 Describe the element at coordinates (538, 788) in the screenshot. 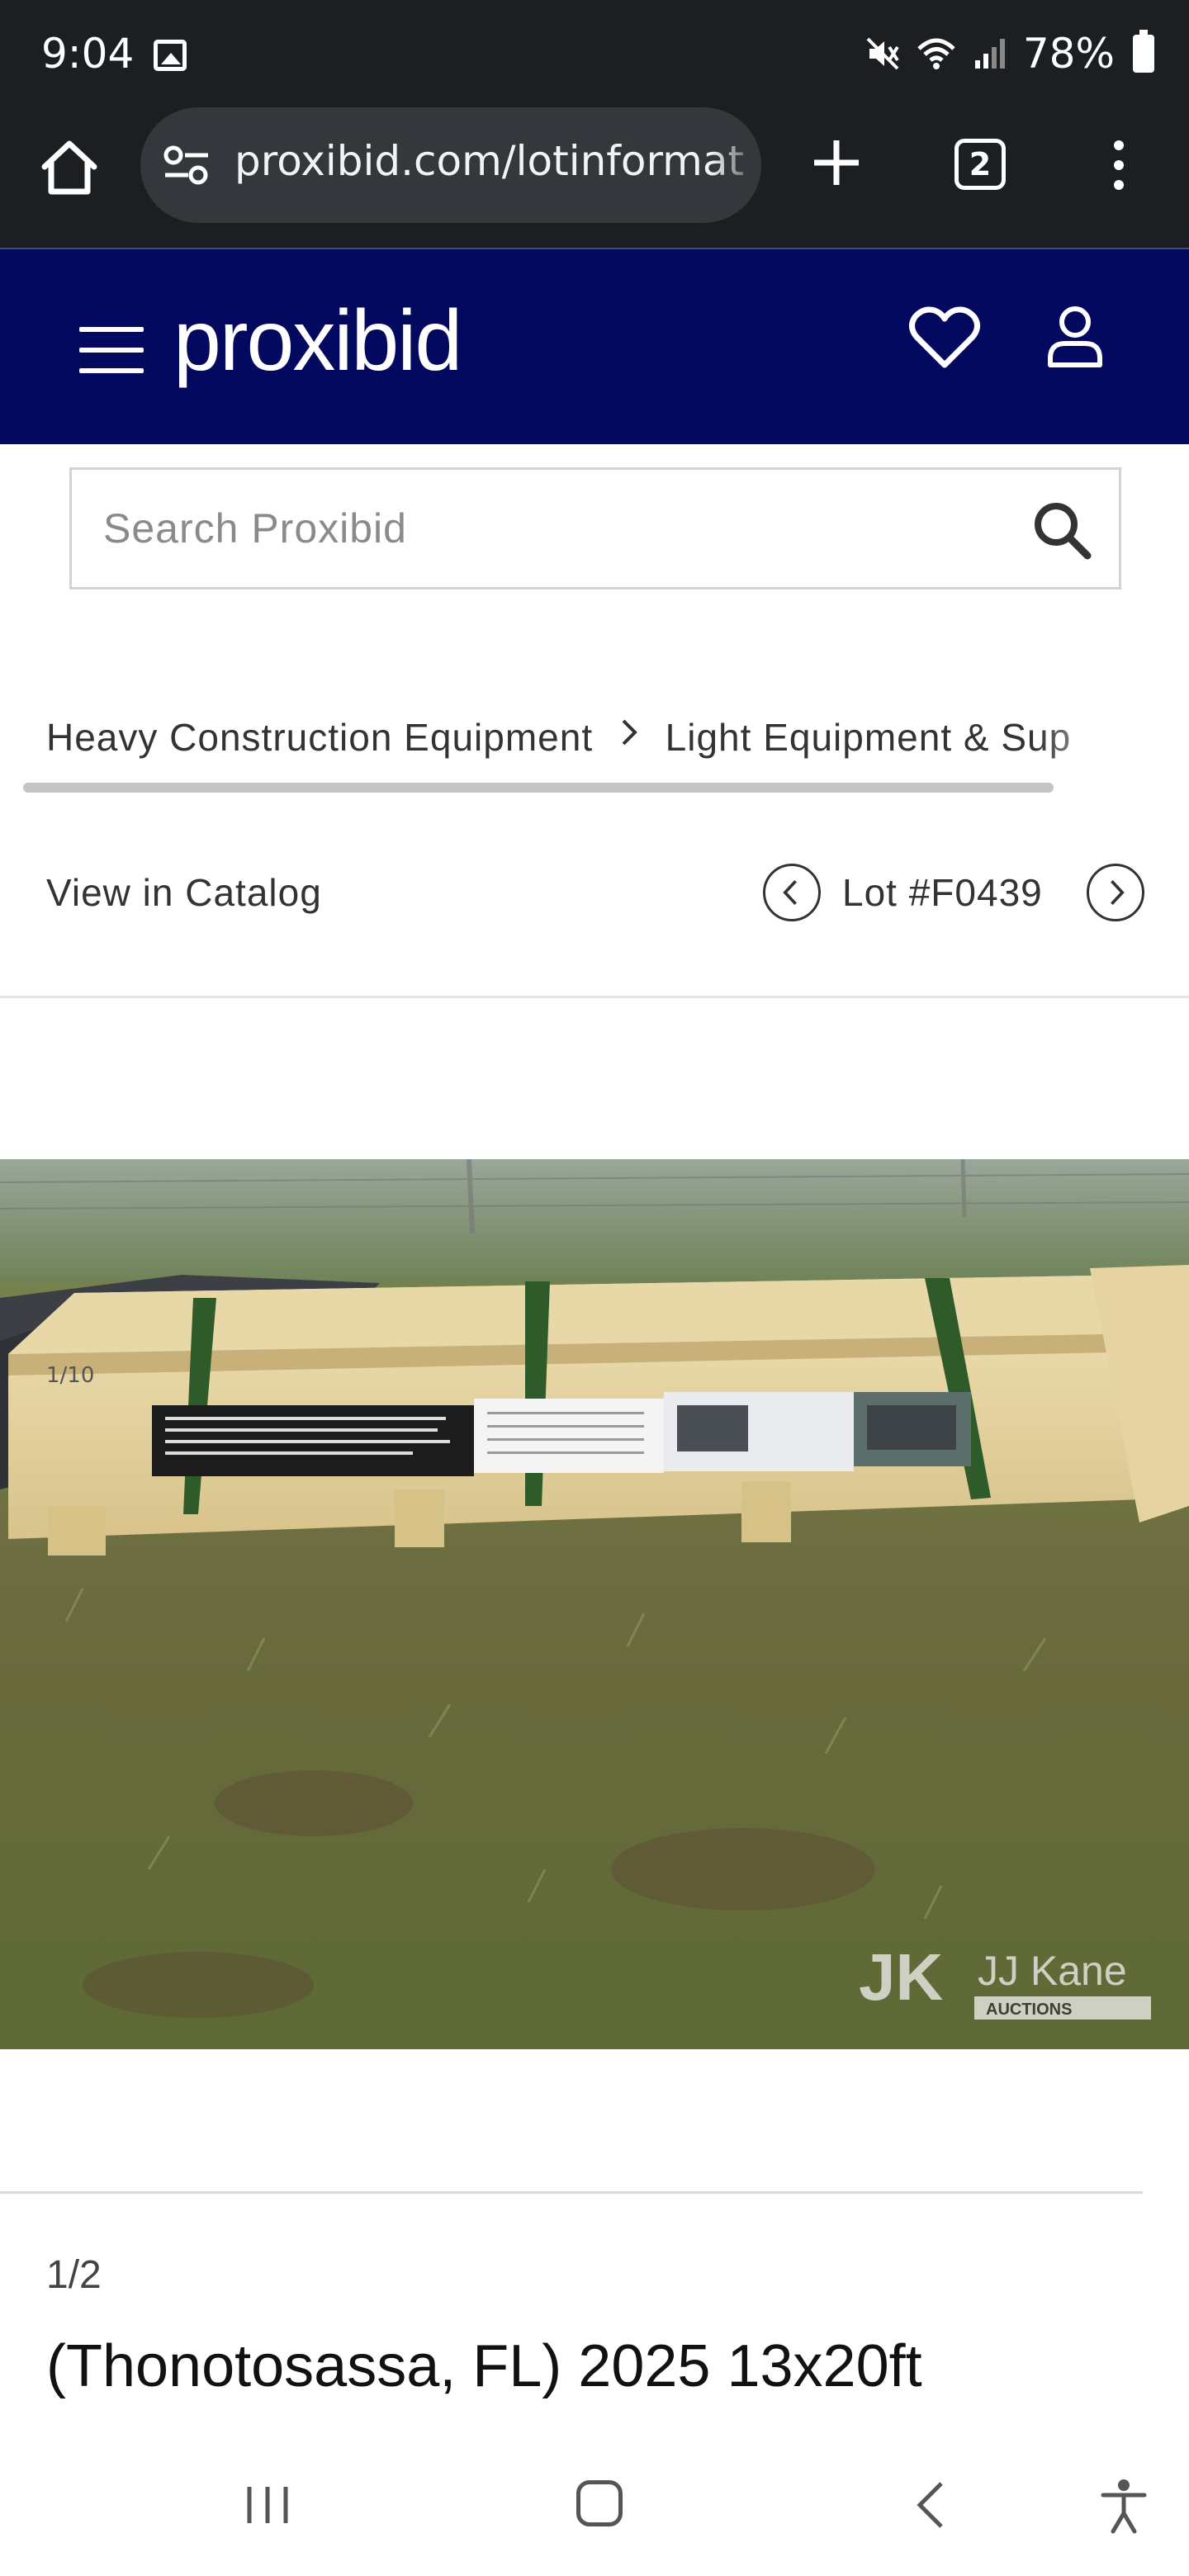

I see `breadcrumb-scrollbar` at that location.